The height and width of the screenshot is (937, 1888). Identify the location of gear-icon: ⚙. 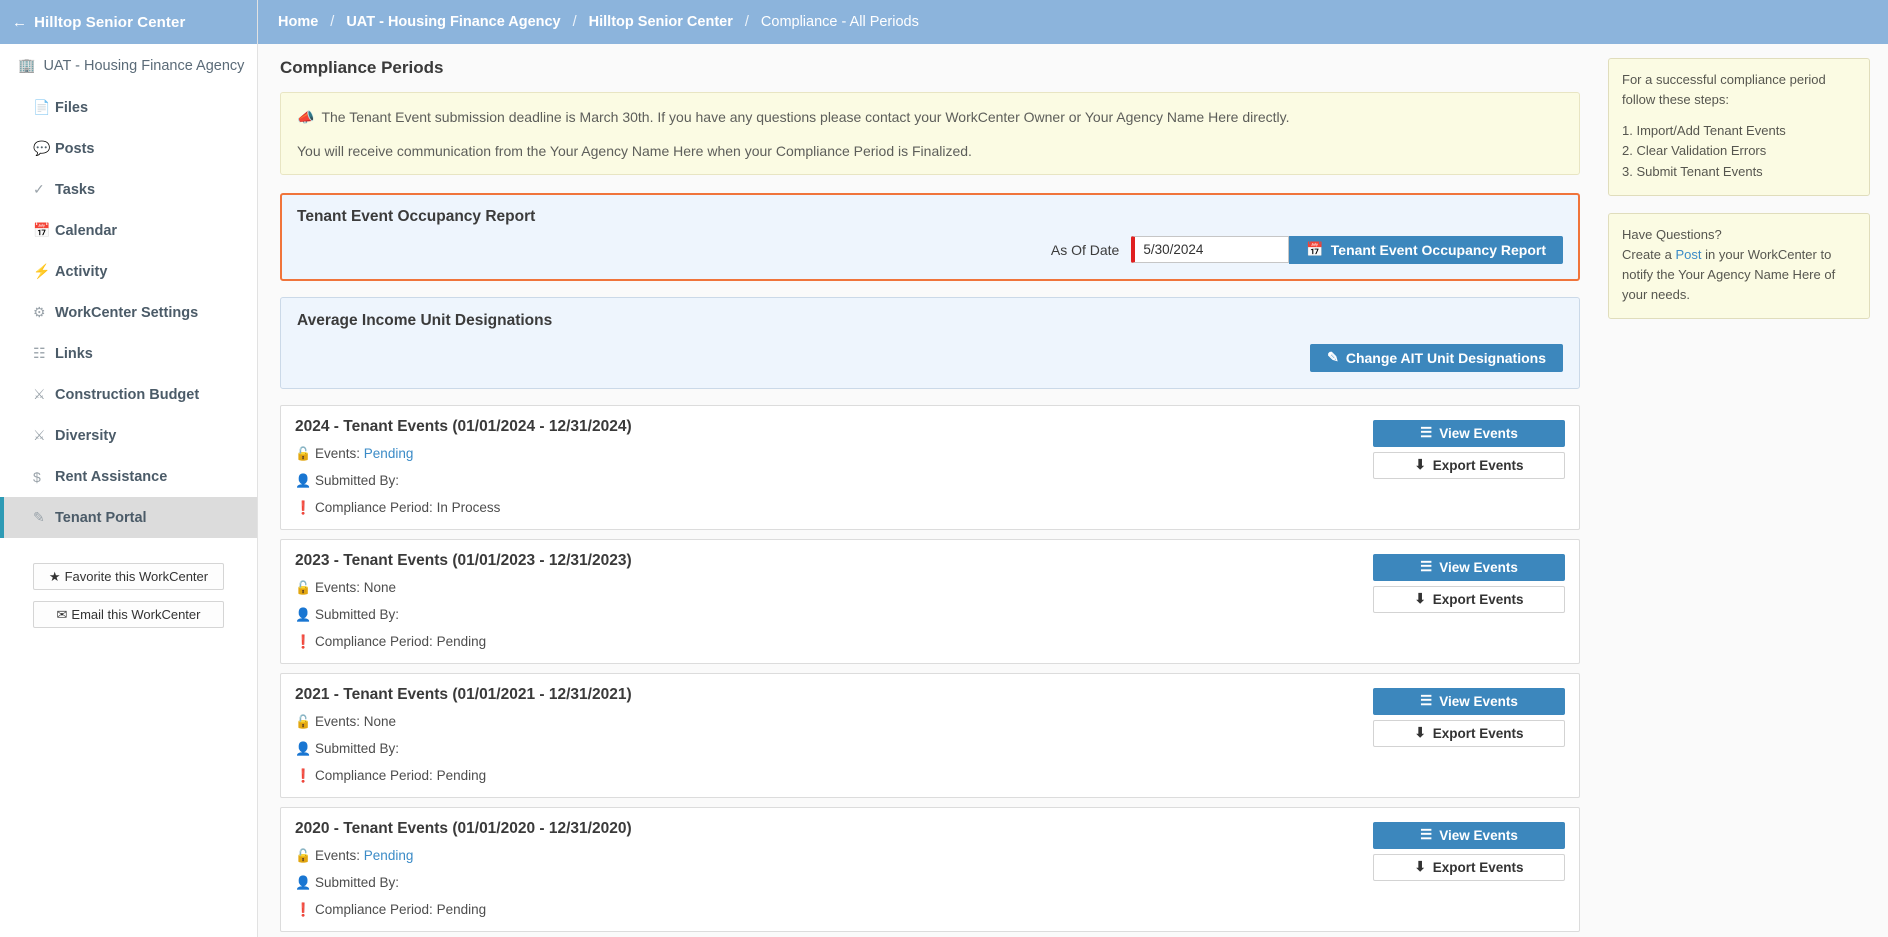
(39, 312).